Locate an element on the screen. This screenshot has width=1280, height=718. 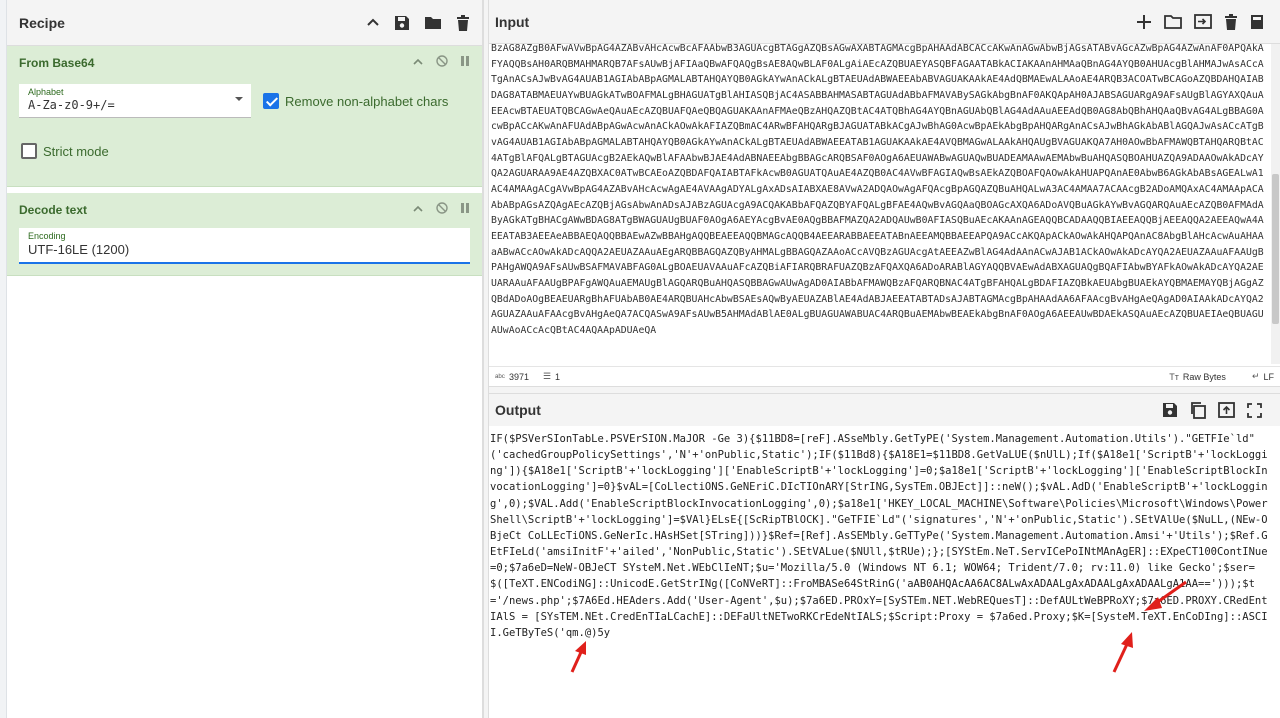
strict-mode-checkbox: Strict mode is located at coordinates (251, 151).